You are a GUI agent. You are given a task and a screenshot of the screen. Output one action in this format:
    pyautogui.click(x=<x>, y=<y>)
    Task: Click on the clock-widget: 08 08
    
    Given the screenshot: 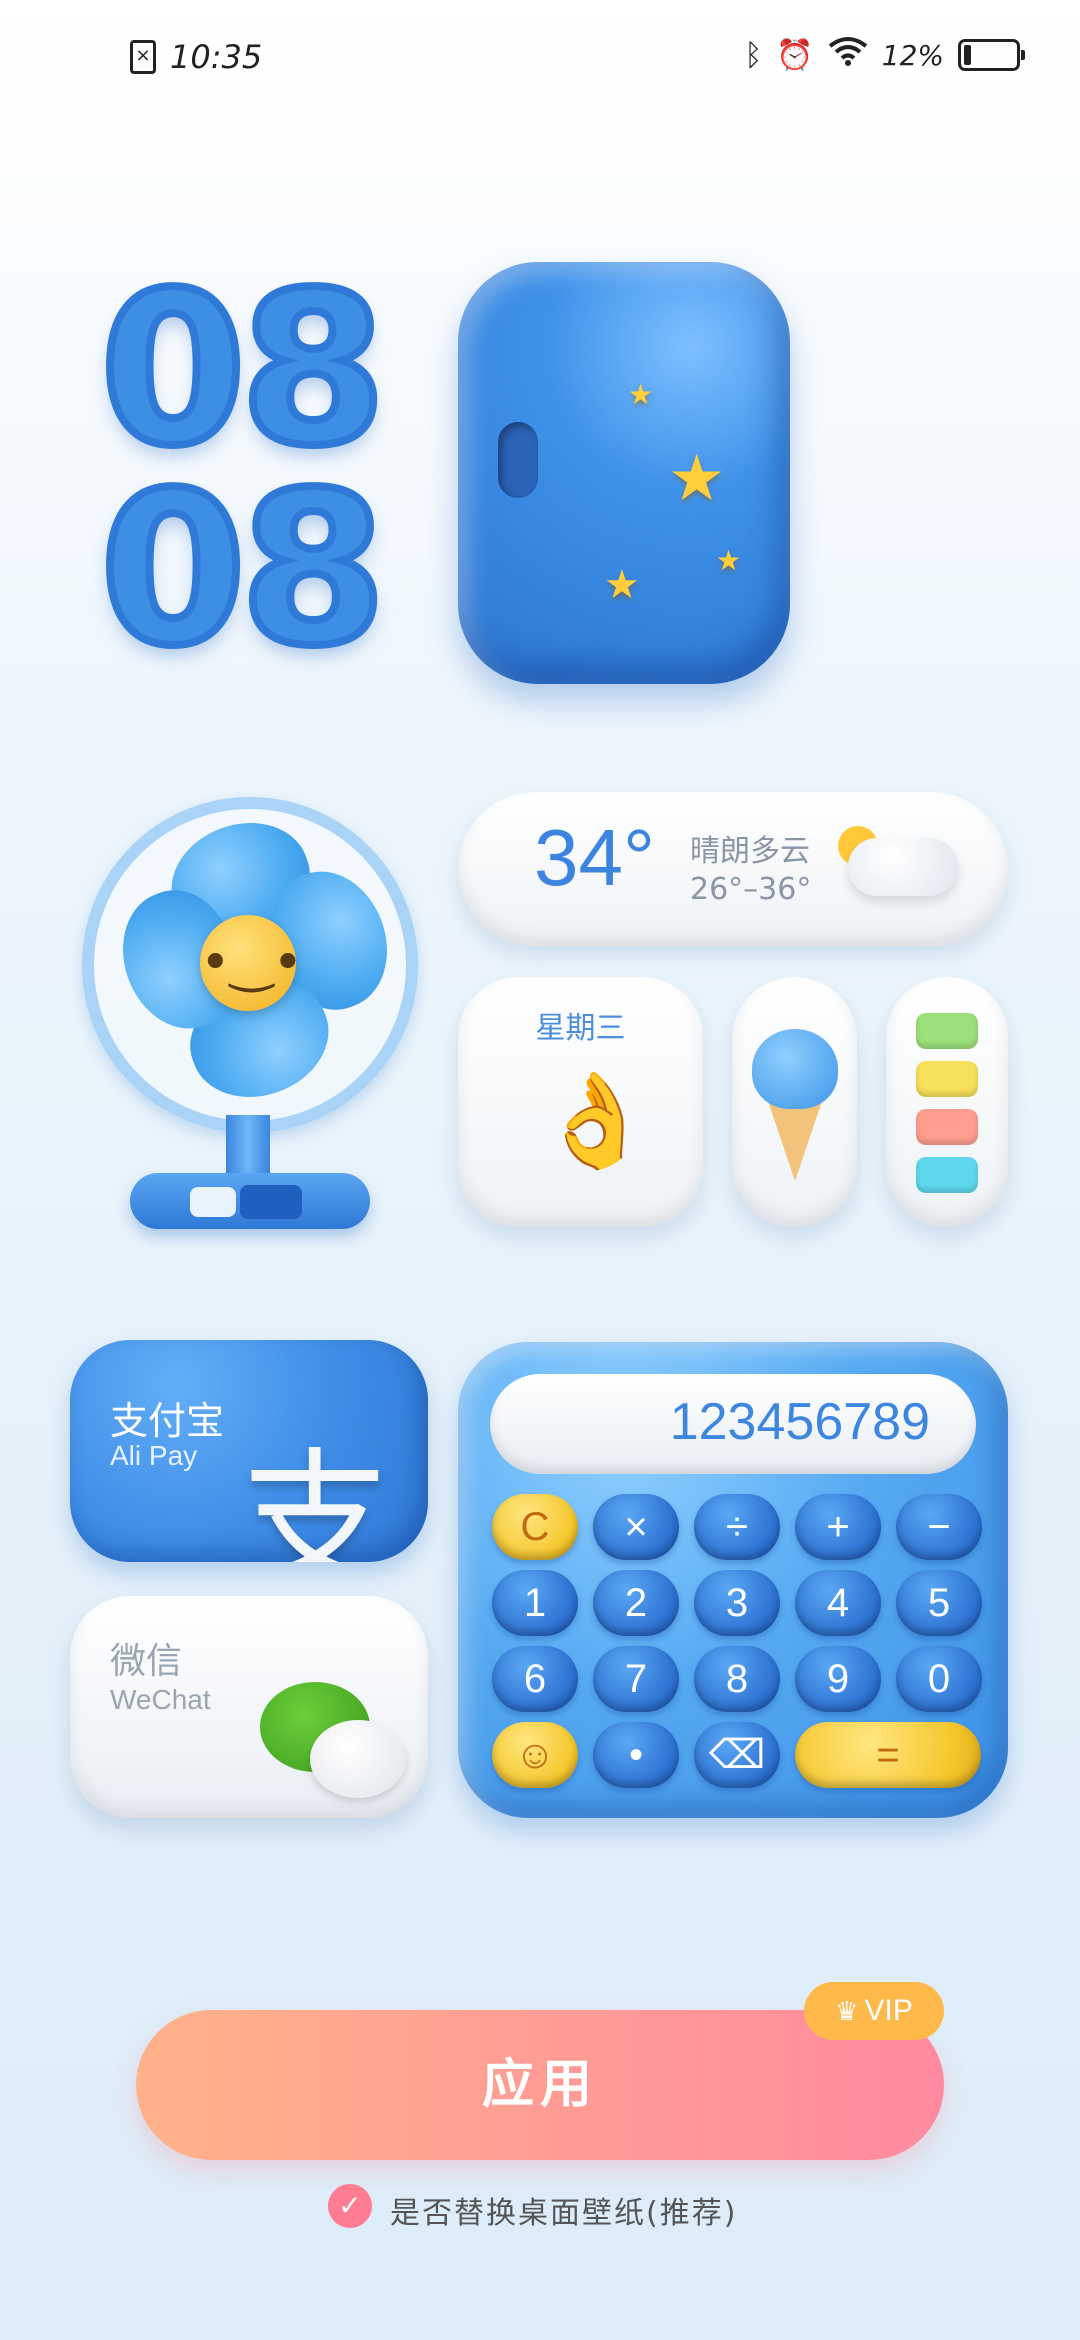 What is the action you would take?
    pyautogui.click(x=253, y=469)
    